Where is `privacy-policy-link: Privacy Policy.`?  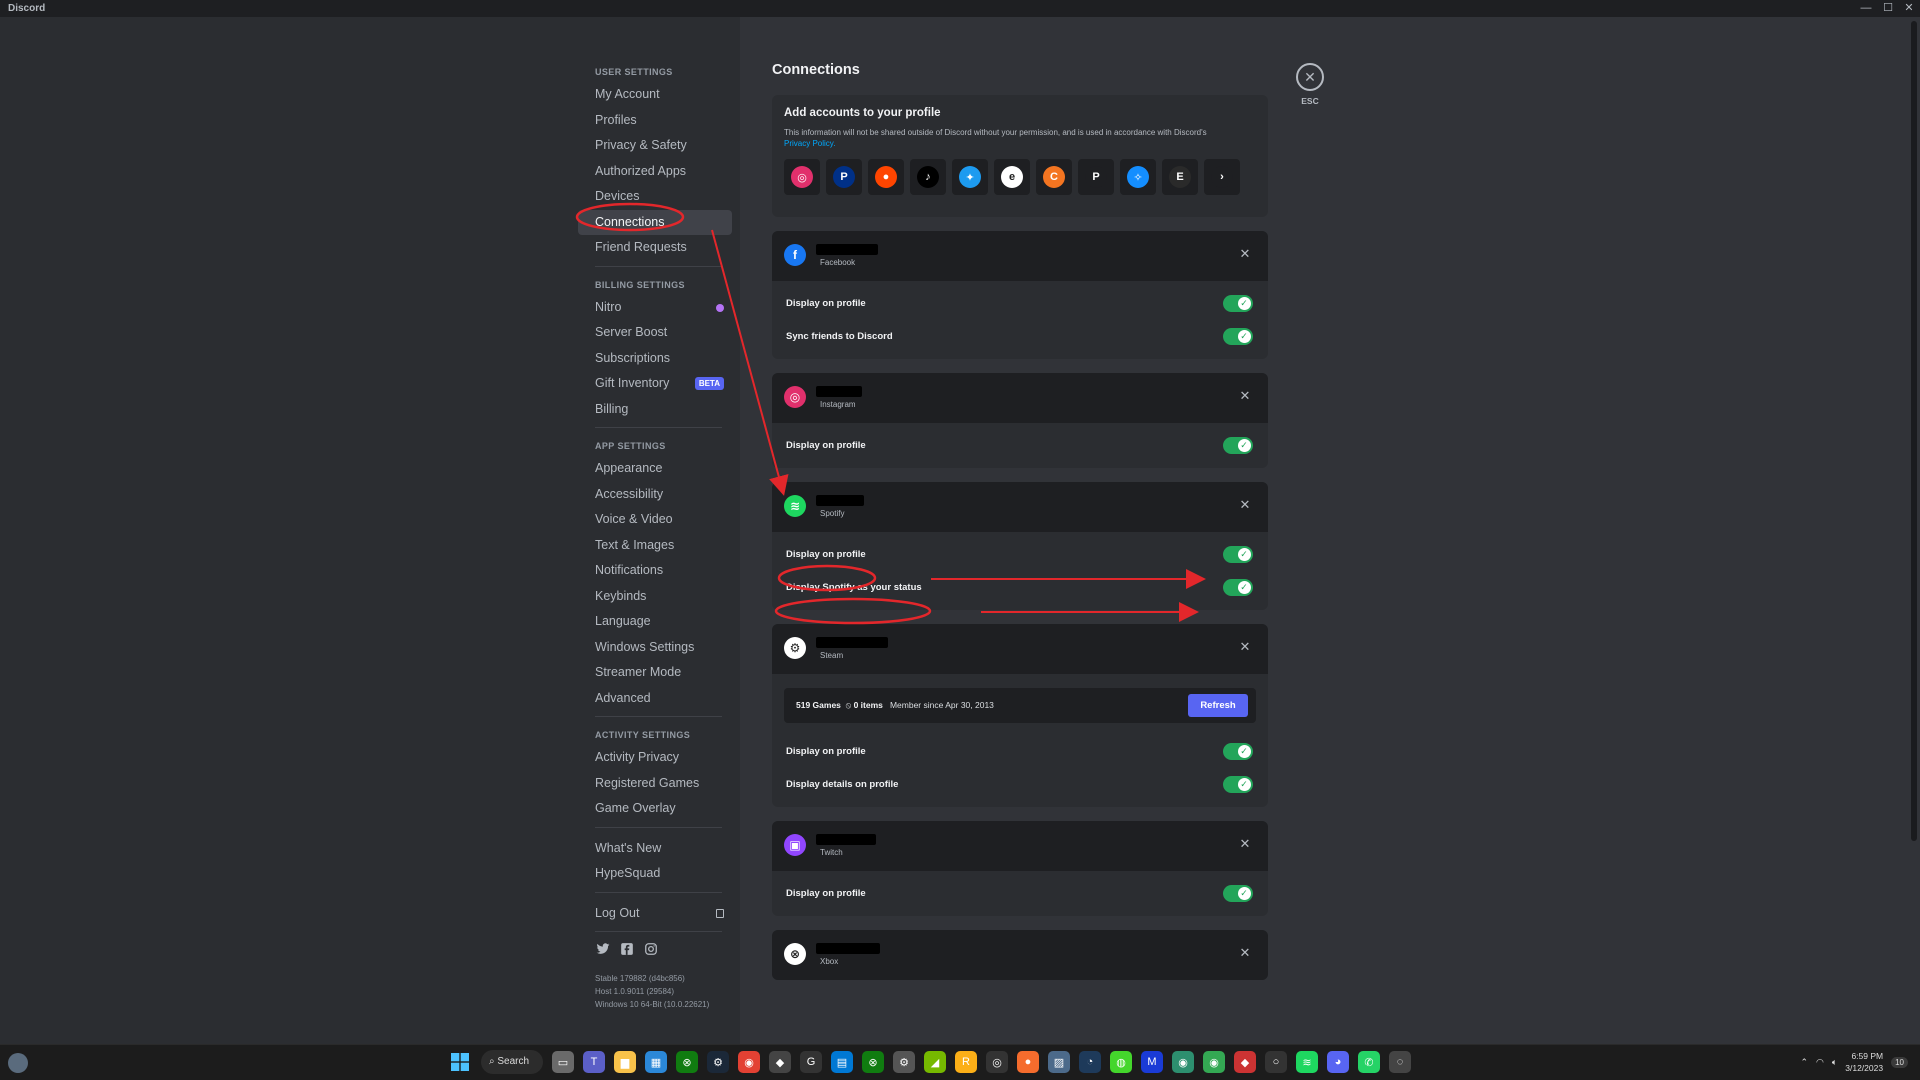
privacy-policy-link: Privacy Policy. is located at coordinates (809, 143).